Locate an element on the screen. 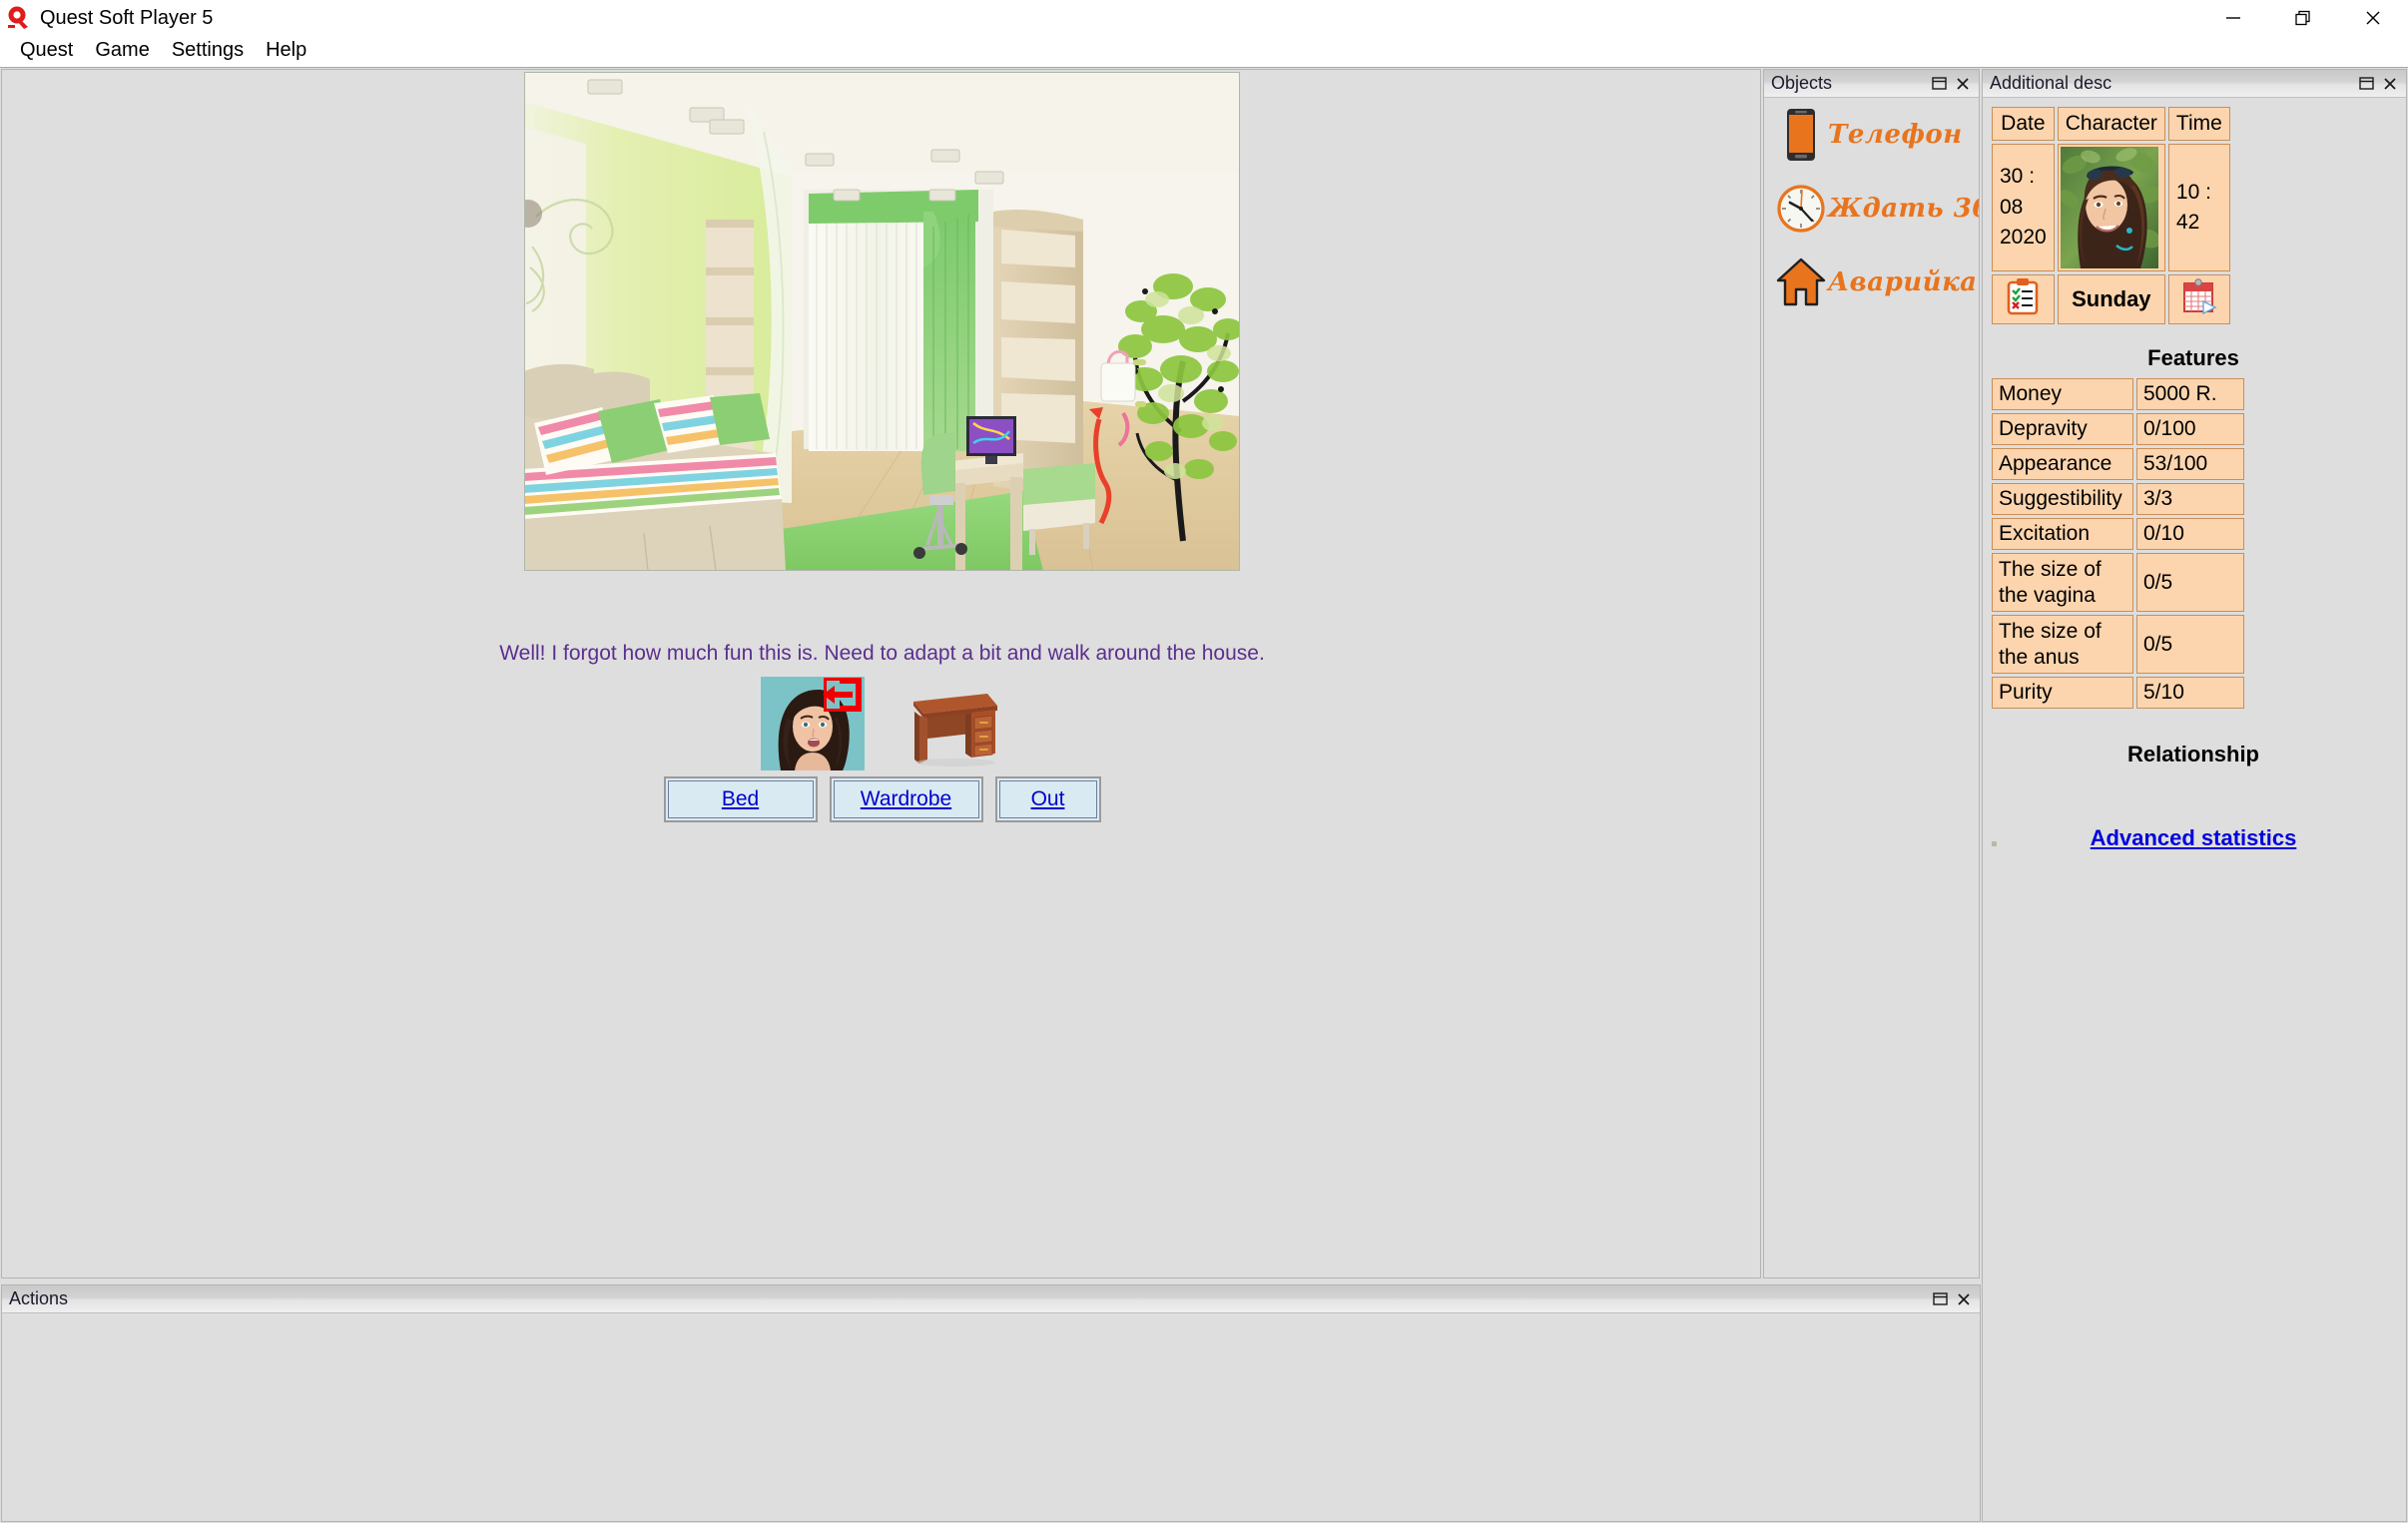  table-row: The size of the anus 0/5 is located at coordinates (2118, 645).